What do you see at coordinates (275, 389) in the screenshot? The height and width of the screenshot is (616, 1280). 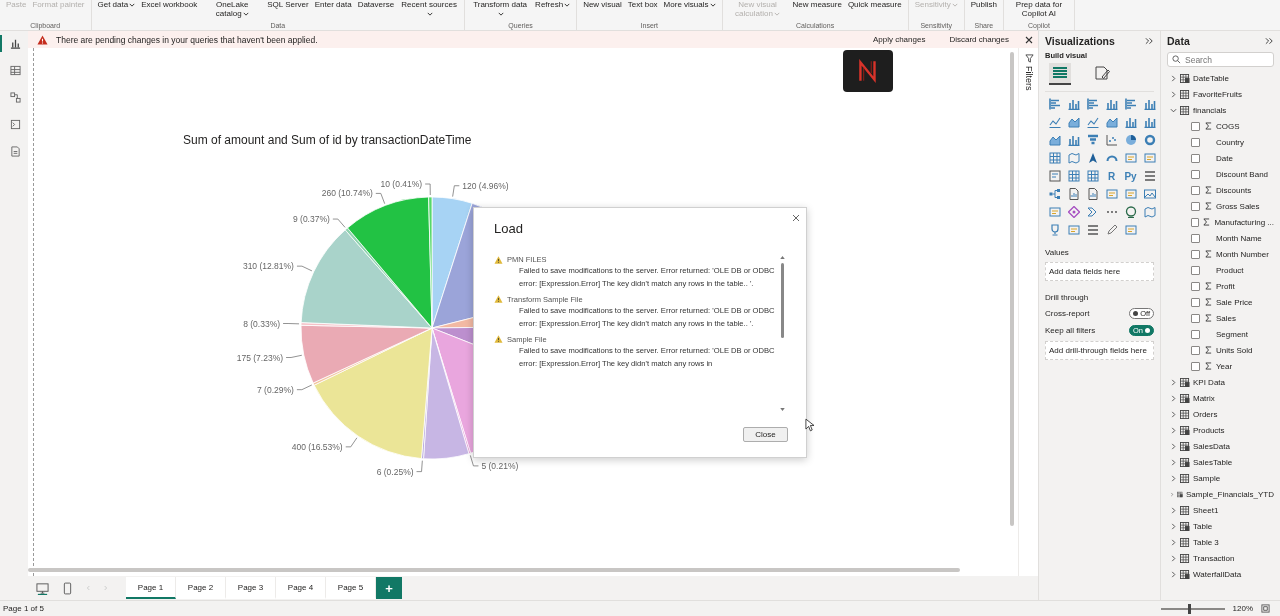 I see `data-label: 7 (0.29%)` at bounding box center [275, 389].